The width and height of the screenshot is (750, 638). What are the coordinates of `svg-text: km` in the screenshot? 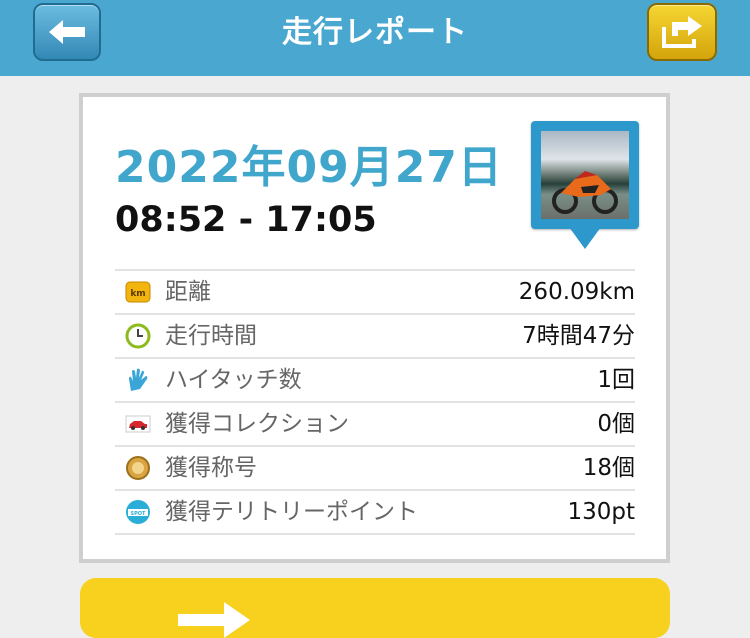 It's located at (137, 294).